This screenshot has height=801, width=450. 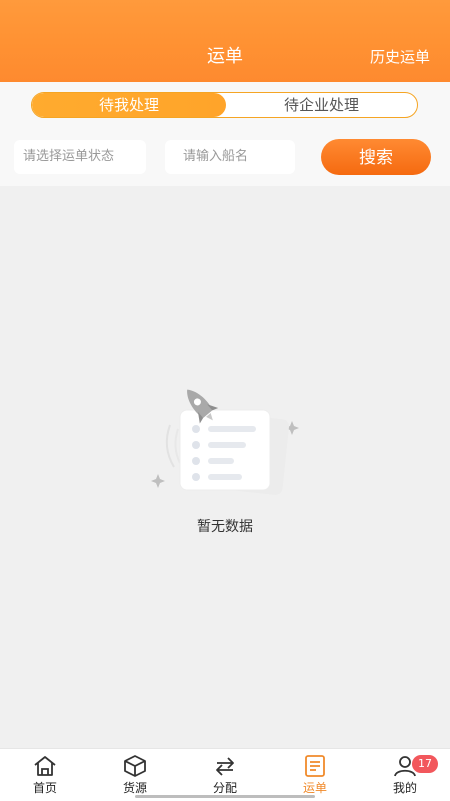 What do you see at coordinates (314, 788) in the screenshot?
I see `tabbar-label-waybill: 运单` at bounding box center [314, 788].